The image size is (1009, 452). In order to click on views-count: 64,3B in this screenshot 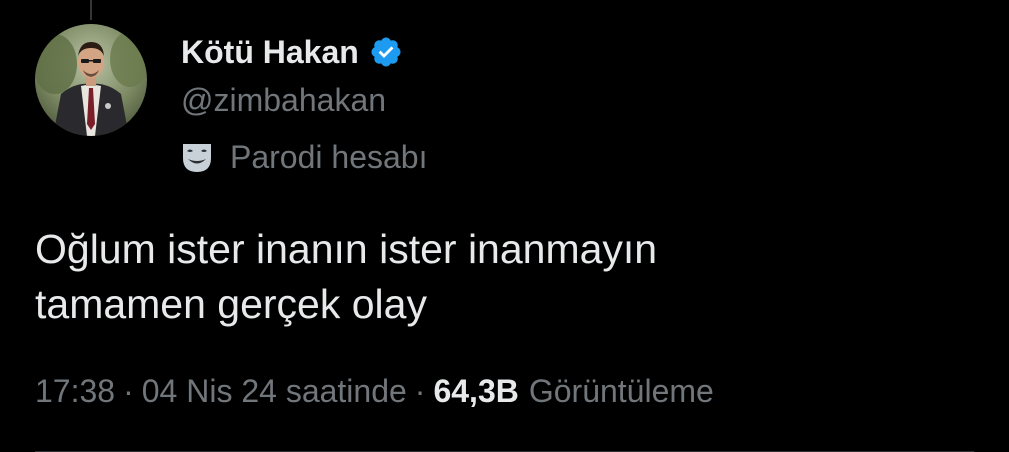, I will do `click(475, 391)`.